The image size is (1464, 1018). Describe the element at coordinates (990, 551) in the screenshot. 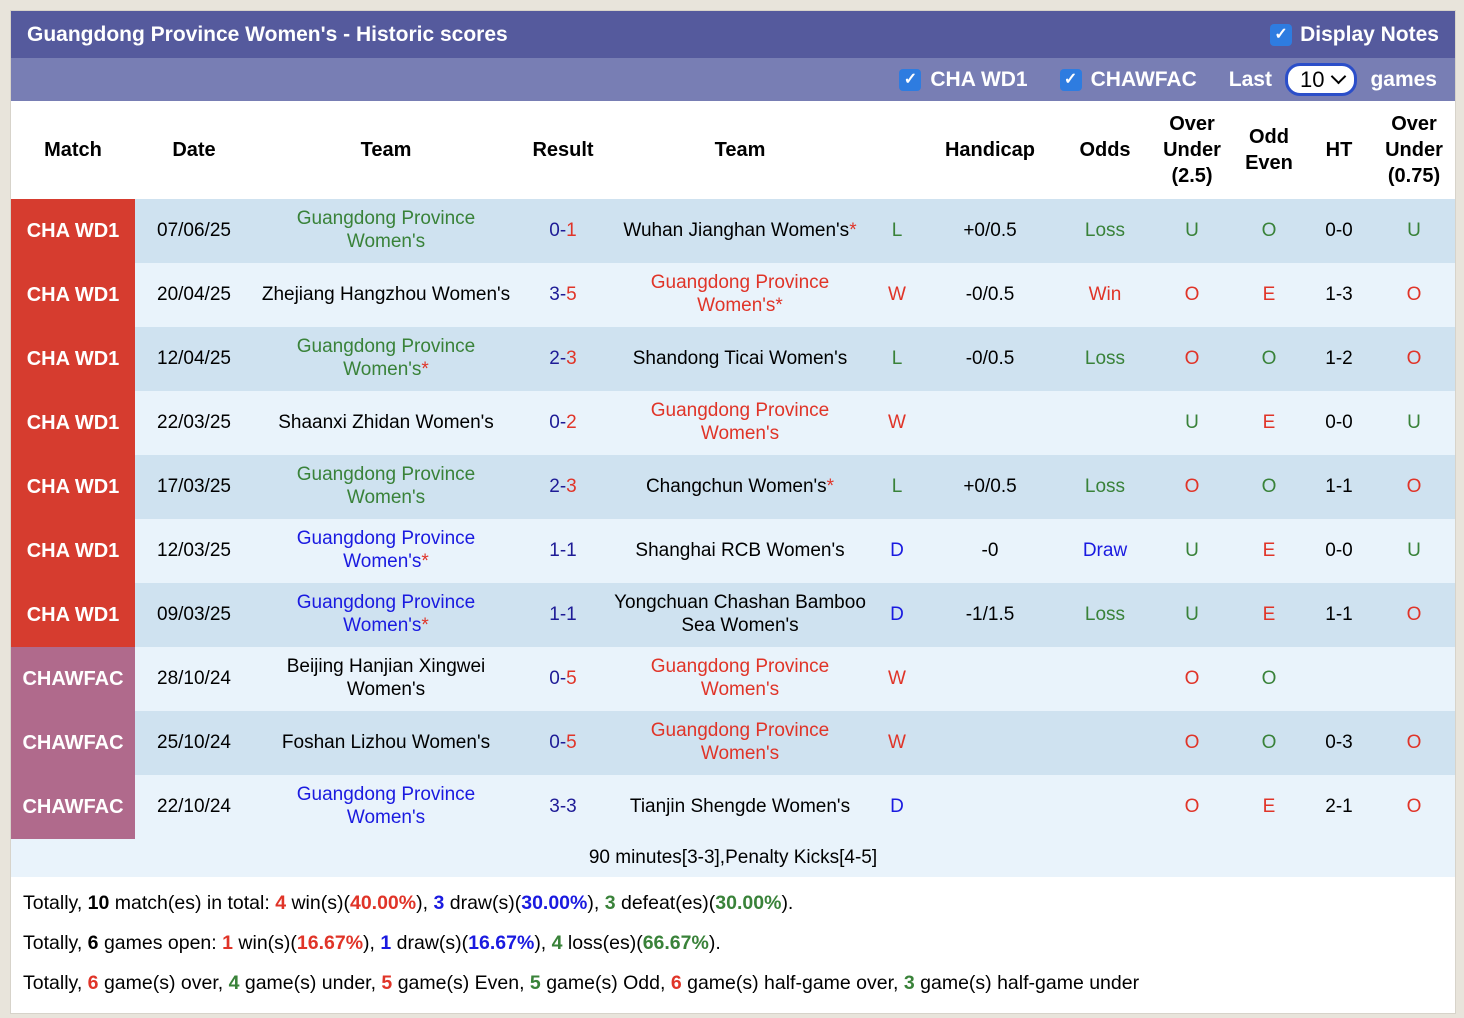

I see `handicap-cell: -0` at that location.